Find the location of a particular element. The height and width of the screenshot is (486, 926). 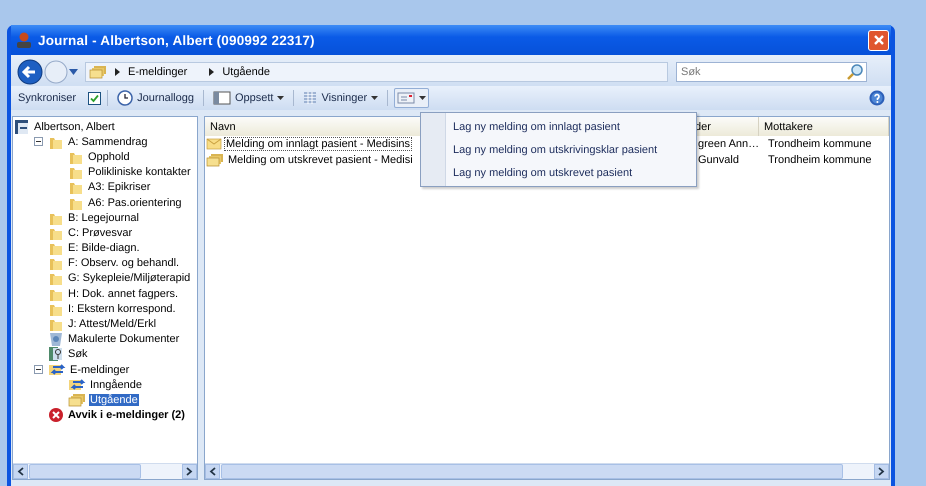

close-button is located at coordinates (878, 40).